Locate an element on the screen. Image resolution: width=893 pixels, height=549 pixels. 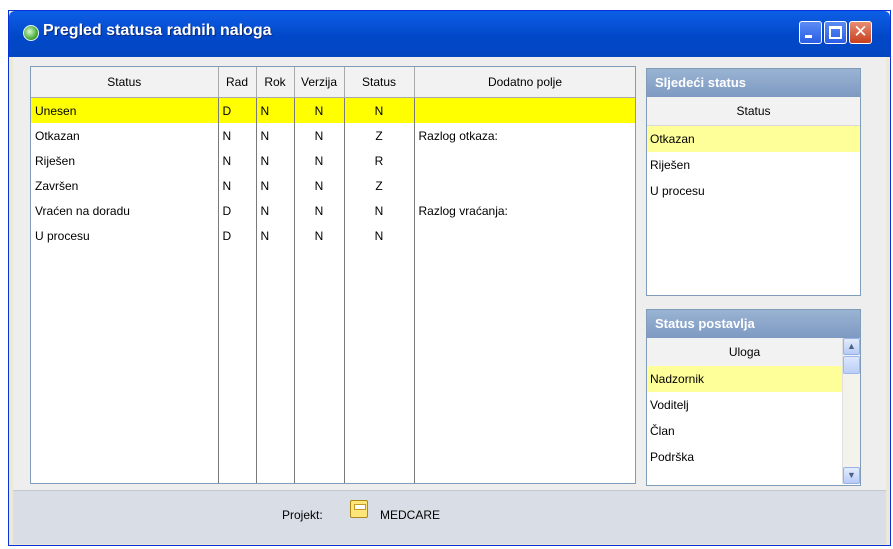
next-status-column-header: Status is located at coordinates (753, 111).